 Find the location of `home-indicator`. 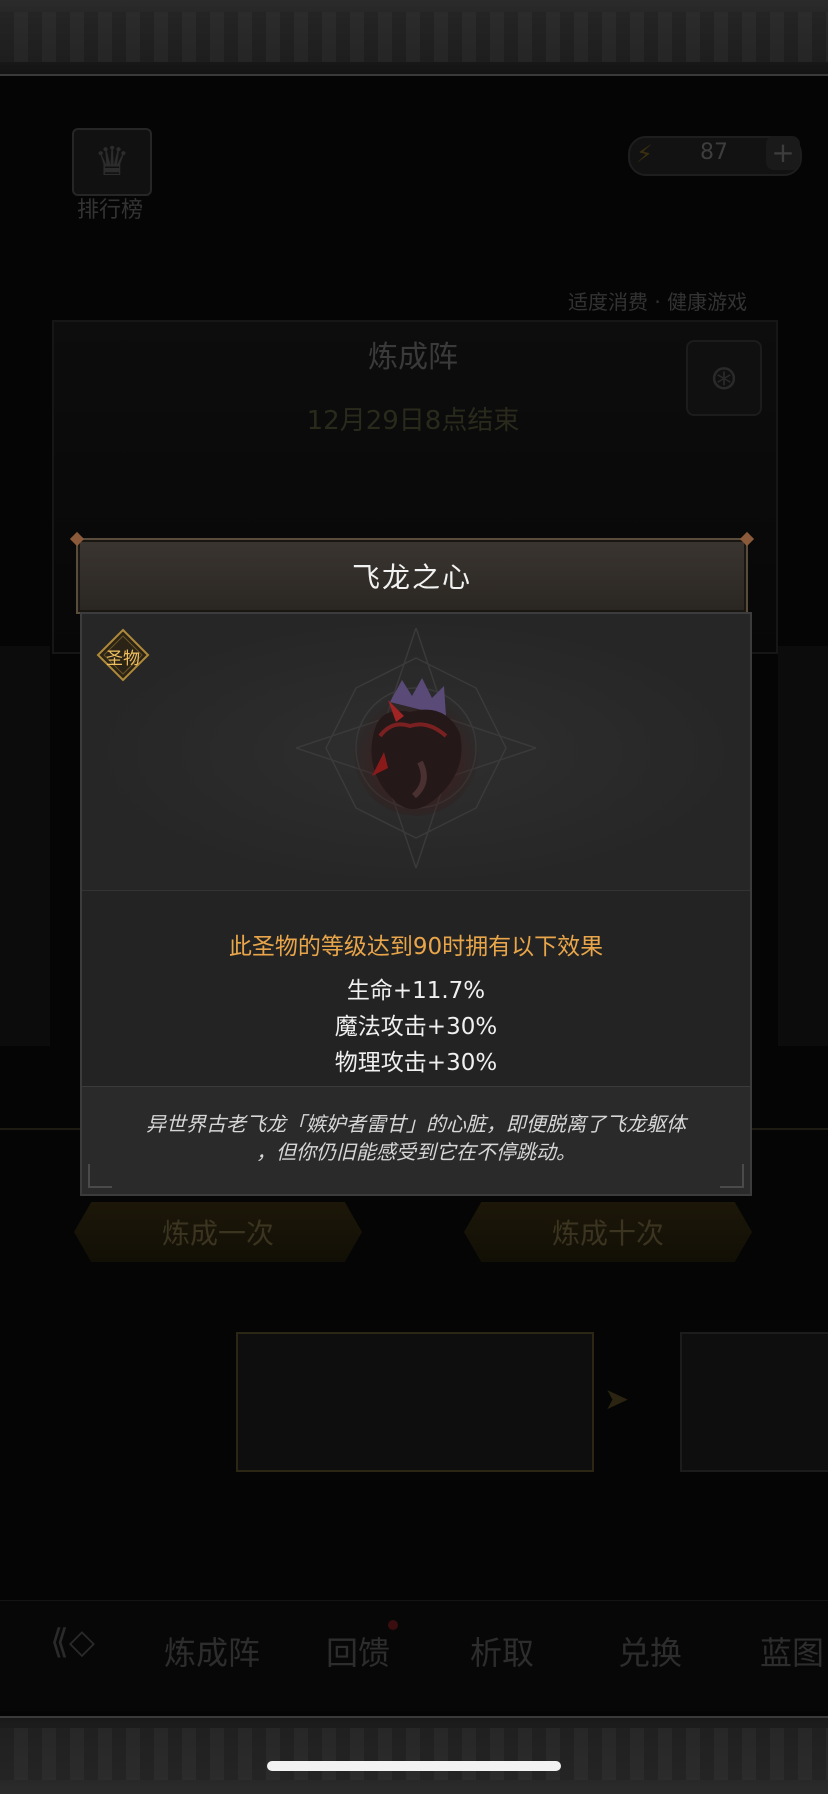

home-indicator is located at coordinates (414, 1766).